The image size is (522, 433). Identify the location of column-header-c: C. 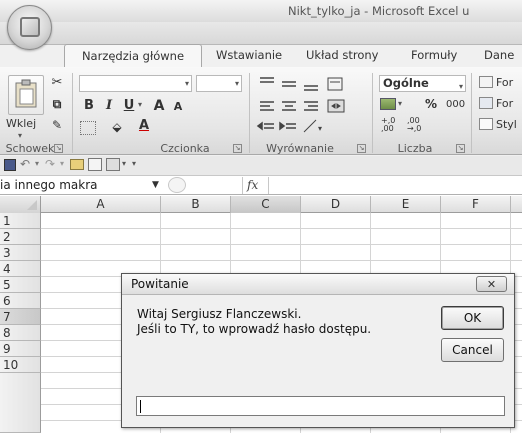
(266, 204).